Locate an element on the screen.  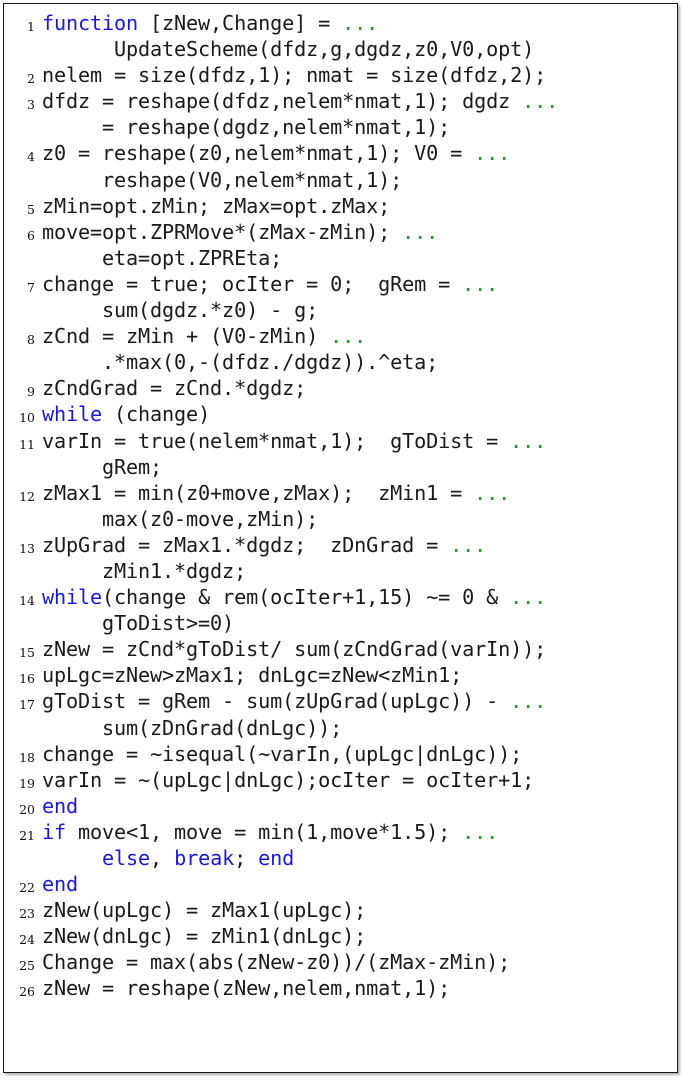
code-line: 26 zNew = reshape(zNew,nelem,nmat,1); is located at coordinates (340, 988).